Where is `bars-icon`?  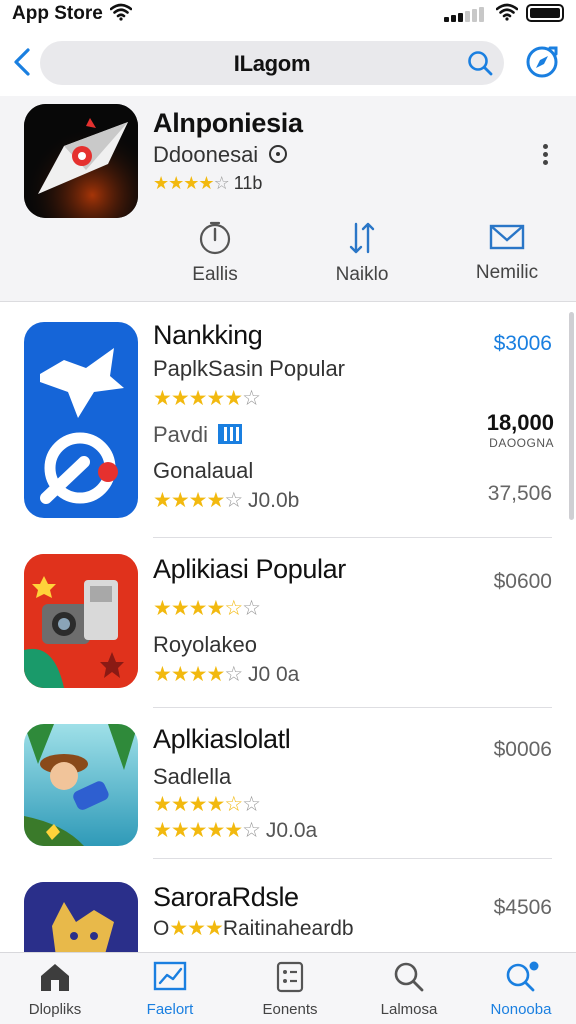 bars-icon is located at coordinates (230, 434).